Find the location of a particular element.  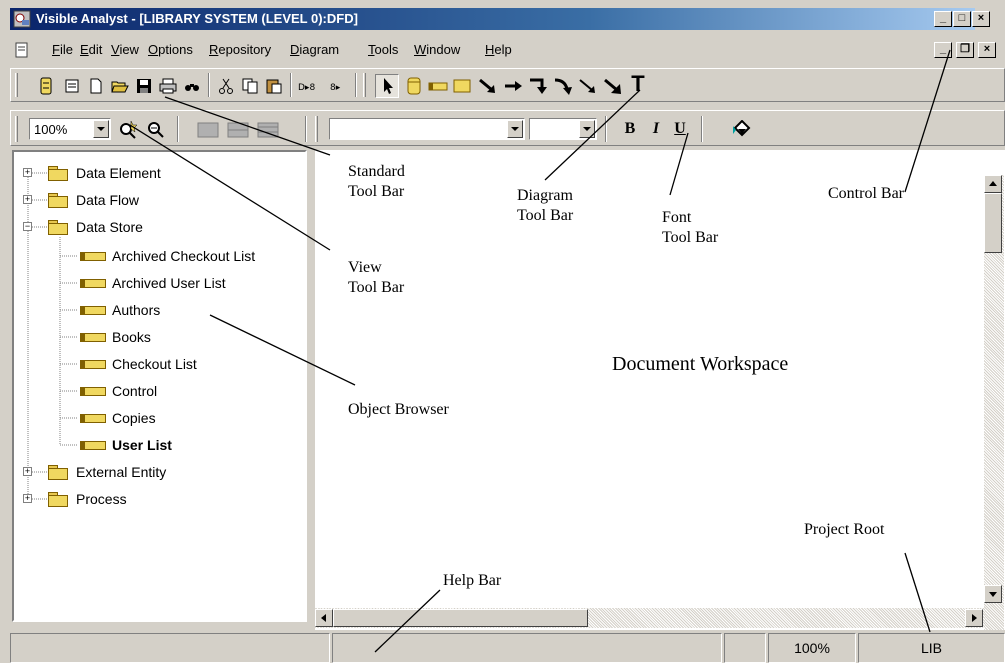

label-font-toolbar: Font Tool Bar is located at coordinates (690, 227).